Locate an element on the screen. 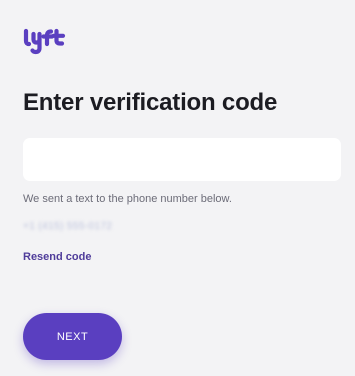  page-title: Enter verification code is located at coordinates (150, 102).